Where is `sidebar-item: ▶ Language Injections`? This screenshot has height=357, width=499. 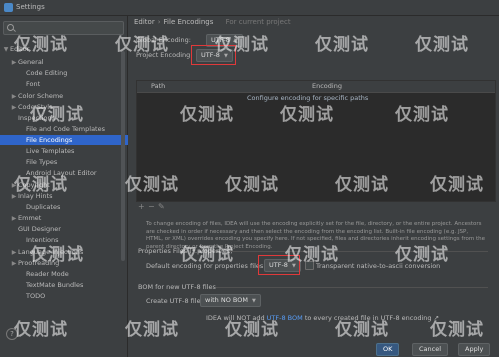
sidebar-item: ▶ Language Injections is located at coordinates (68, 252).